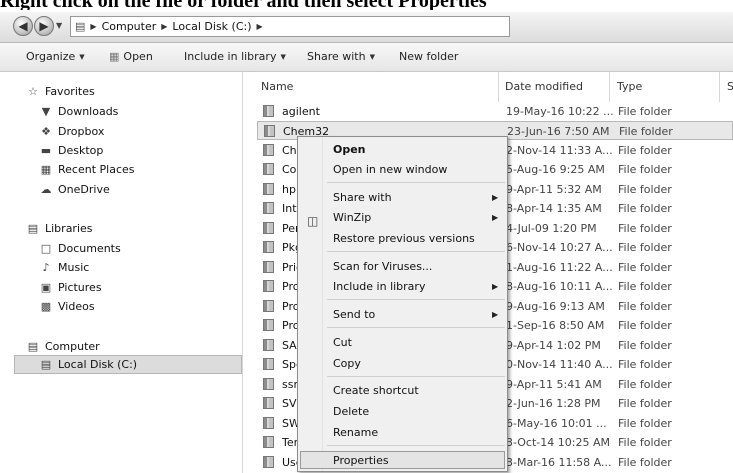  I want to click on address-bar: ◀ ▶ ▼ ▤ ▶ Computer ▶ Local Disk (C:) ▶, so click(366, 27).